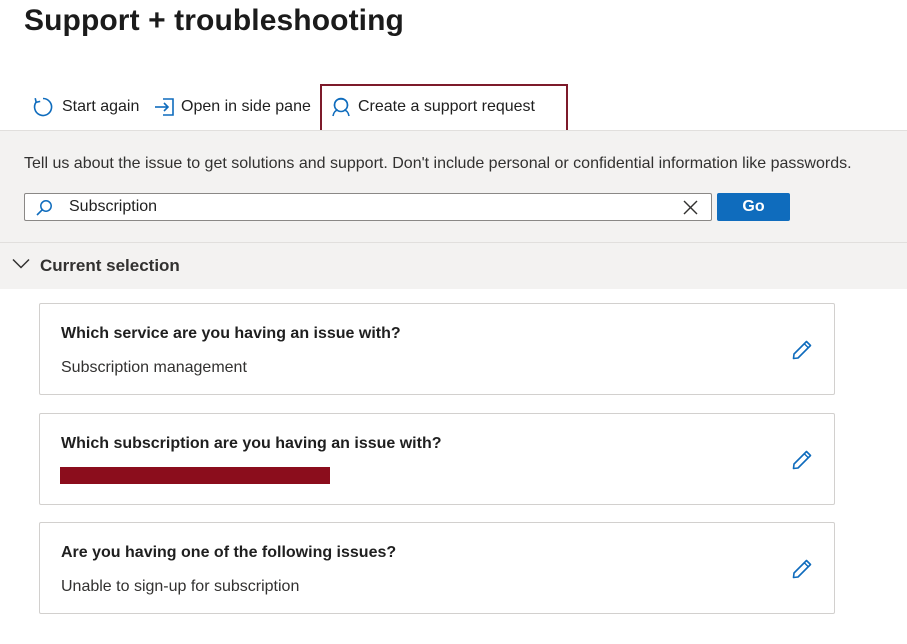 The image size is (907, 644). Describe the element at coordinates (180, 586) in the screenshot. I see `card-answer: Unable to sign-up for subscription` at that location.